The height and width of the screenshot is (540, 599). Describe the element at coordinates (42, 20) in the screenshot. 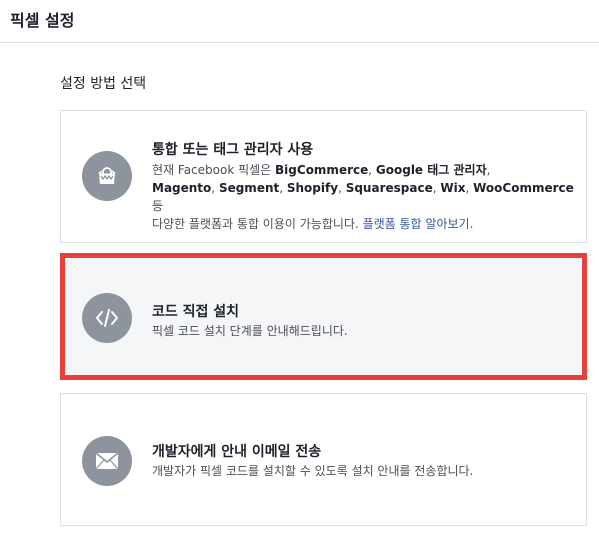

I see `page-title: 픽셀 설정` at that location.